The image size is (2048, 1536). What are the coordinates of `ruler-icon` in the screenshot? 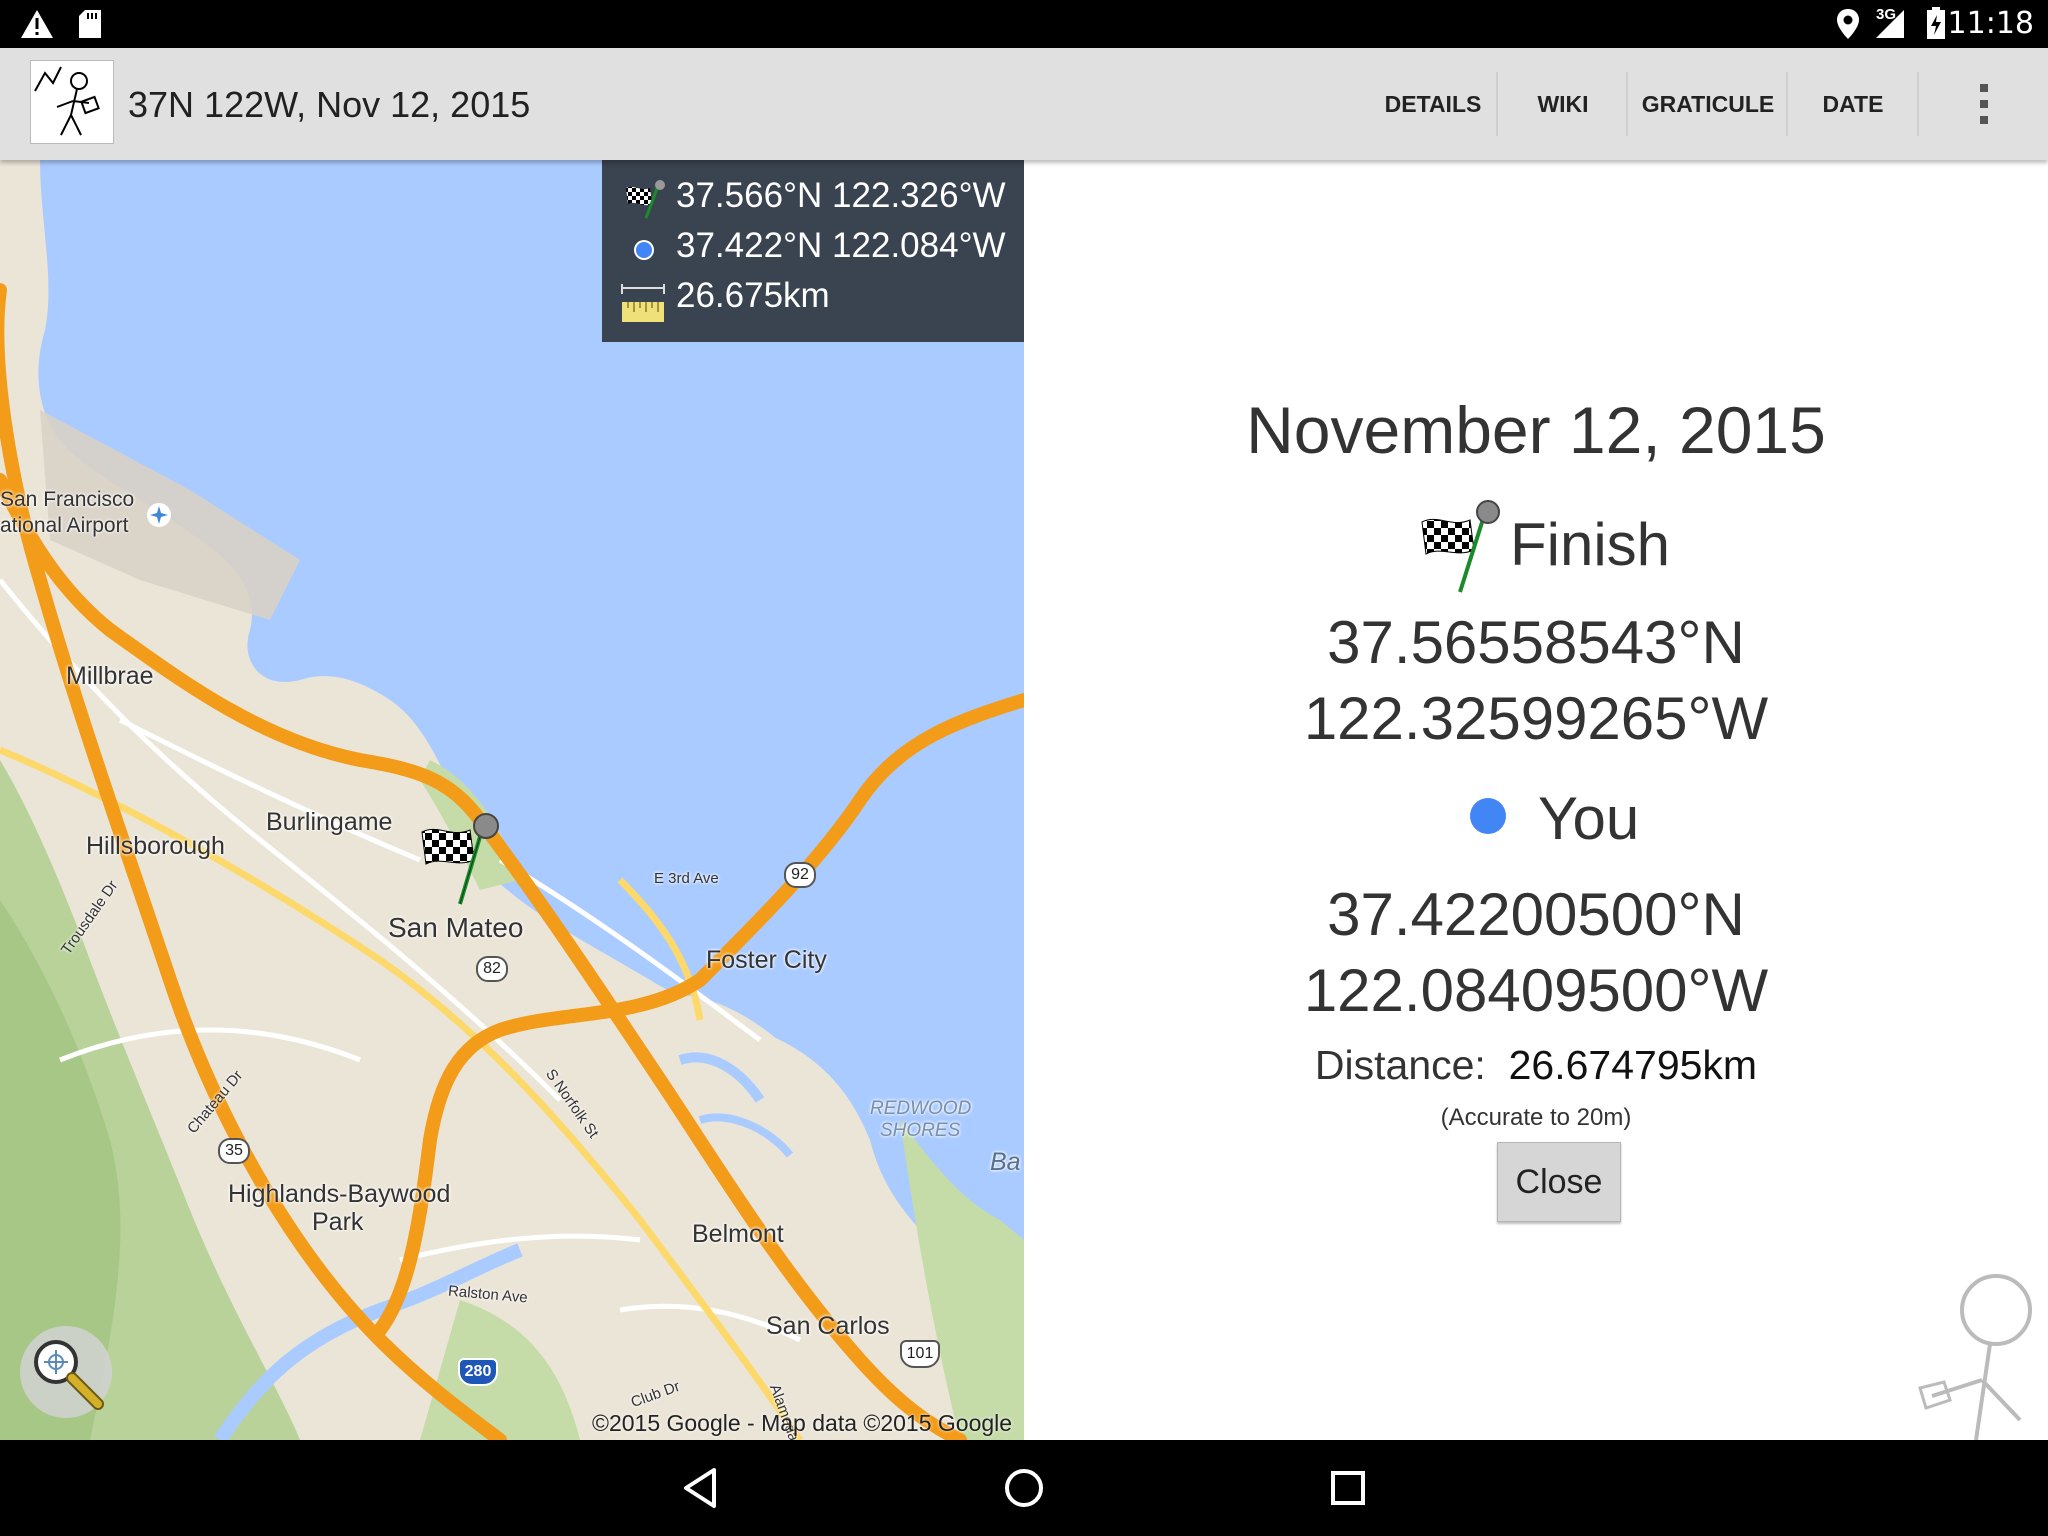 It's located at (643, 303).